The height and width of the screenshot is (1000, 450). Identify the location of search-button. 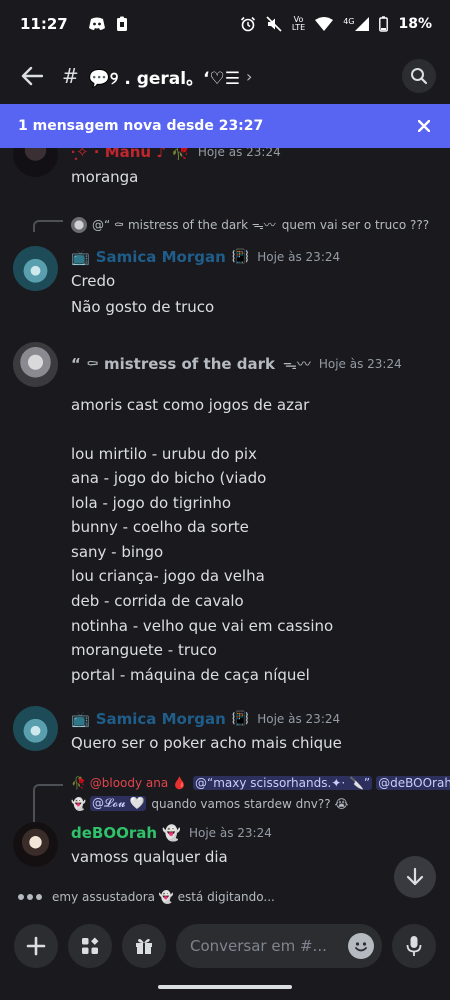
(419, 76).